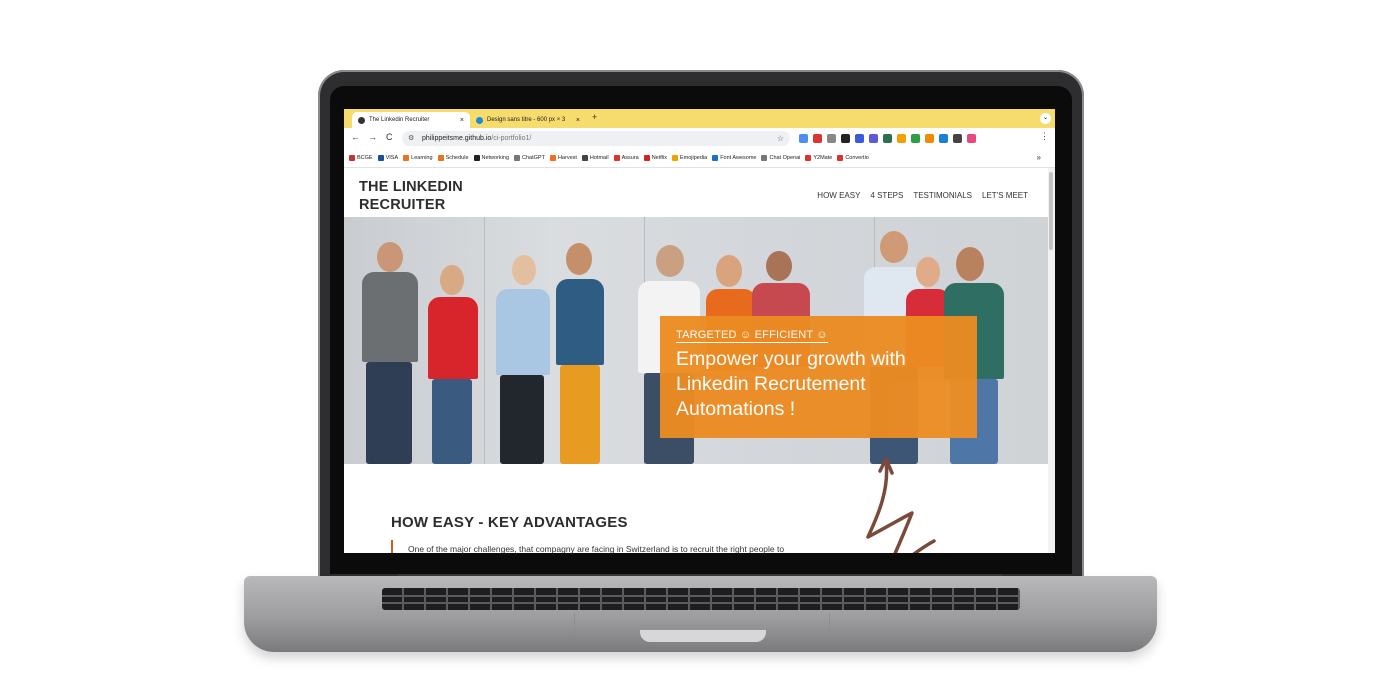  Describe the element at coordinates (533, 158) in the screenshot. I see `bookmark-label: ChatGPT` at that location.